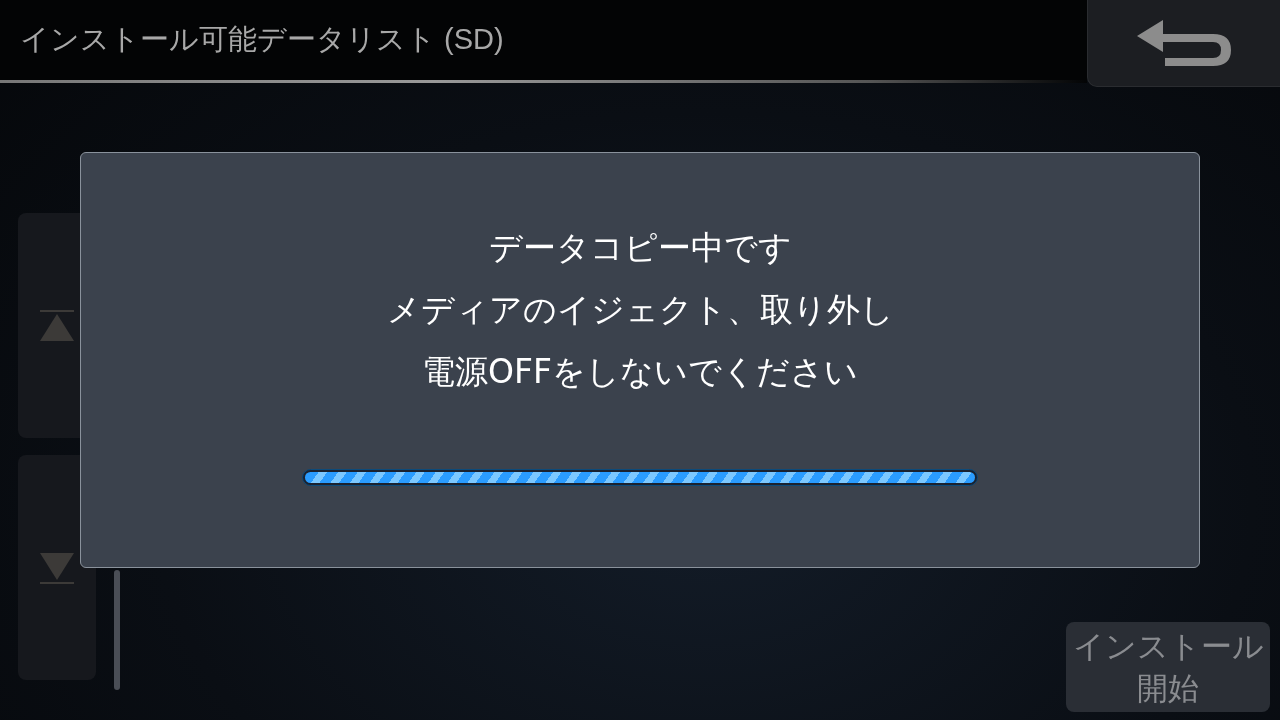  Describe the element at coordinates (640, 248) in the screenshot. I see `dialog-message-line: データコピー中です` at that location.